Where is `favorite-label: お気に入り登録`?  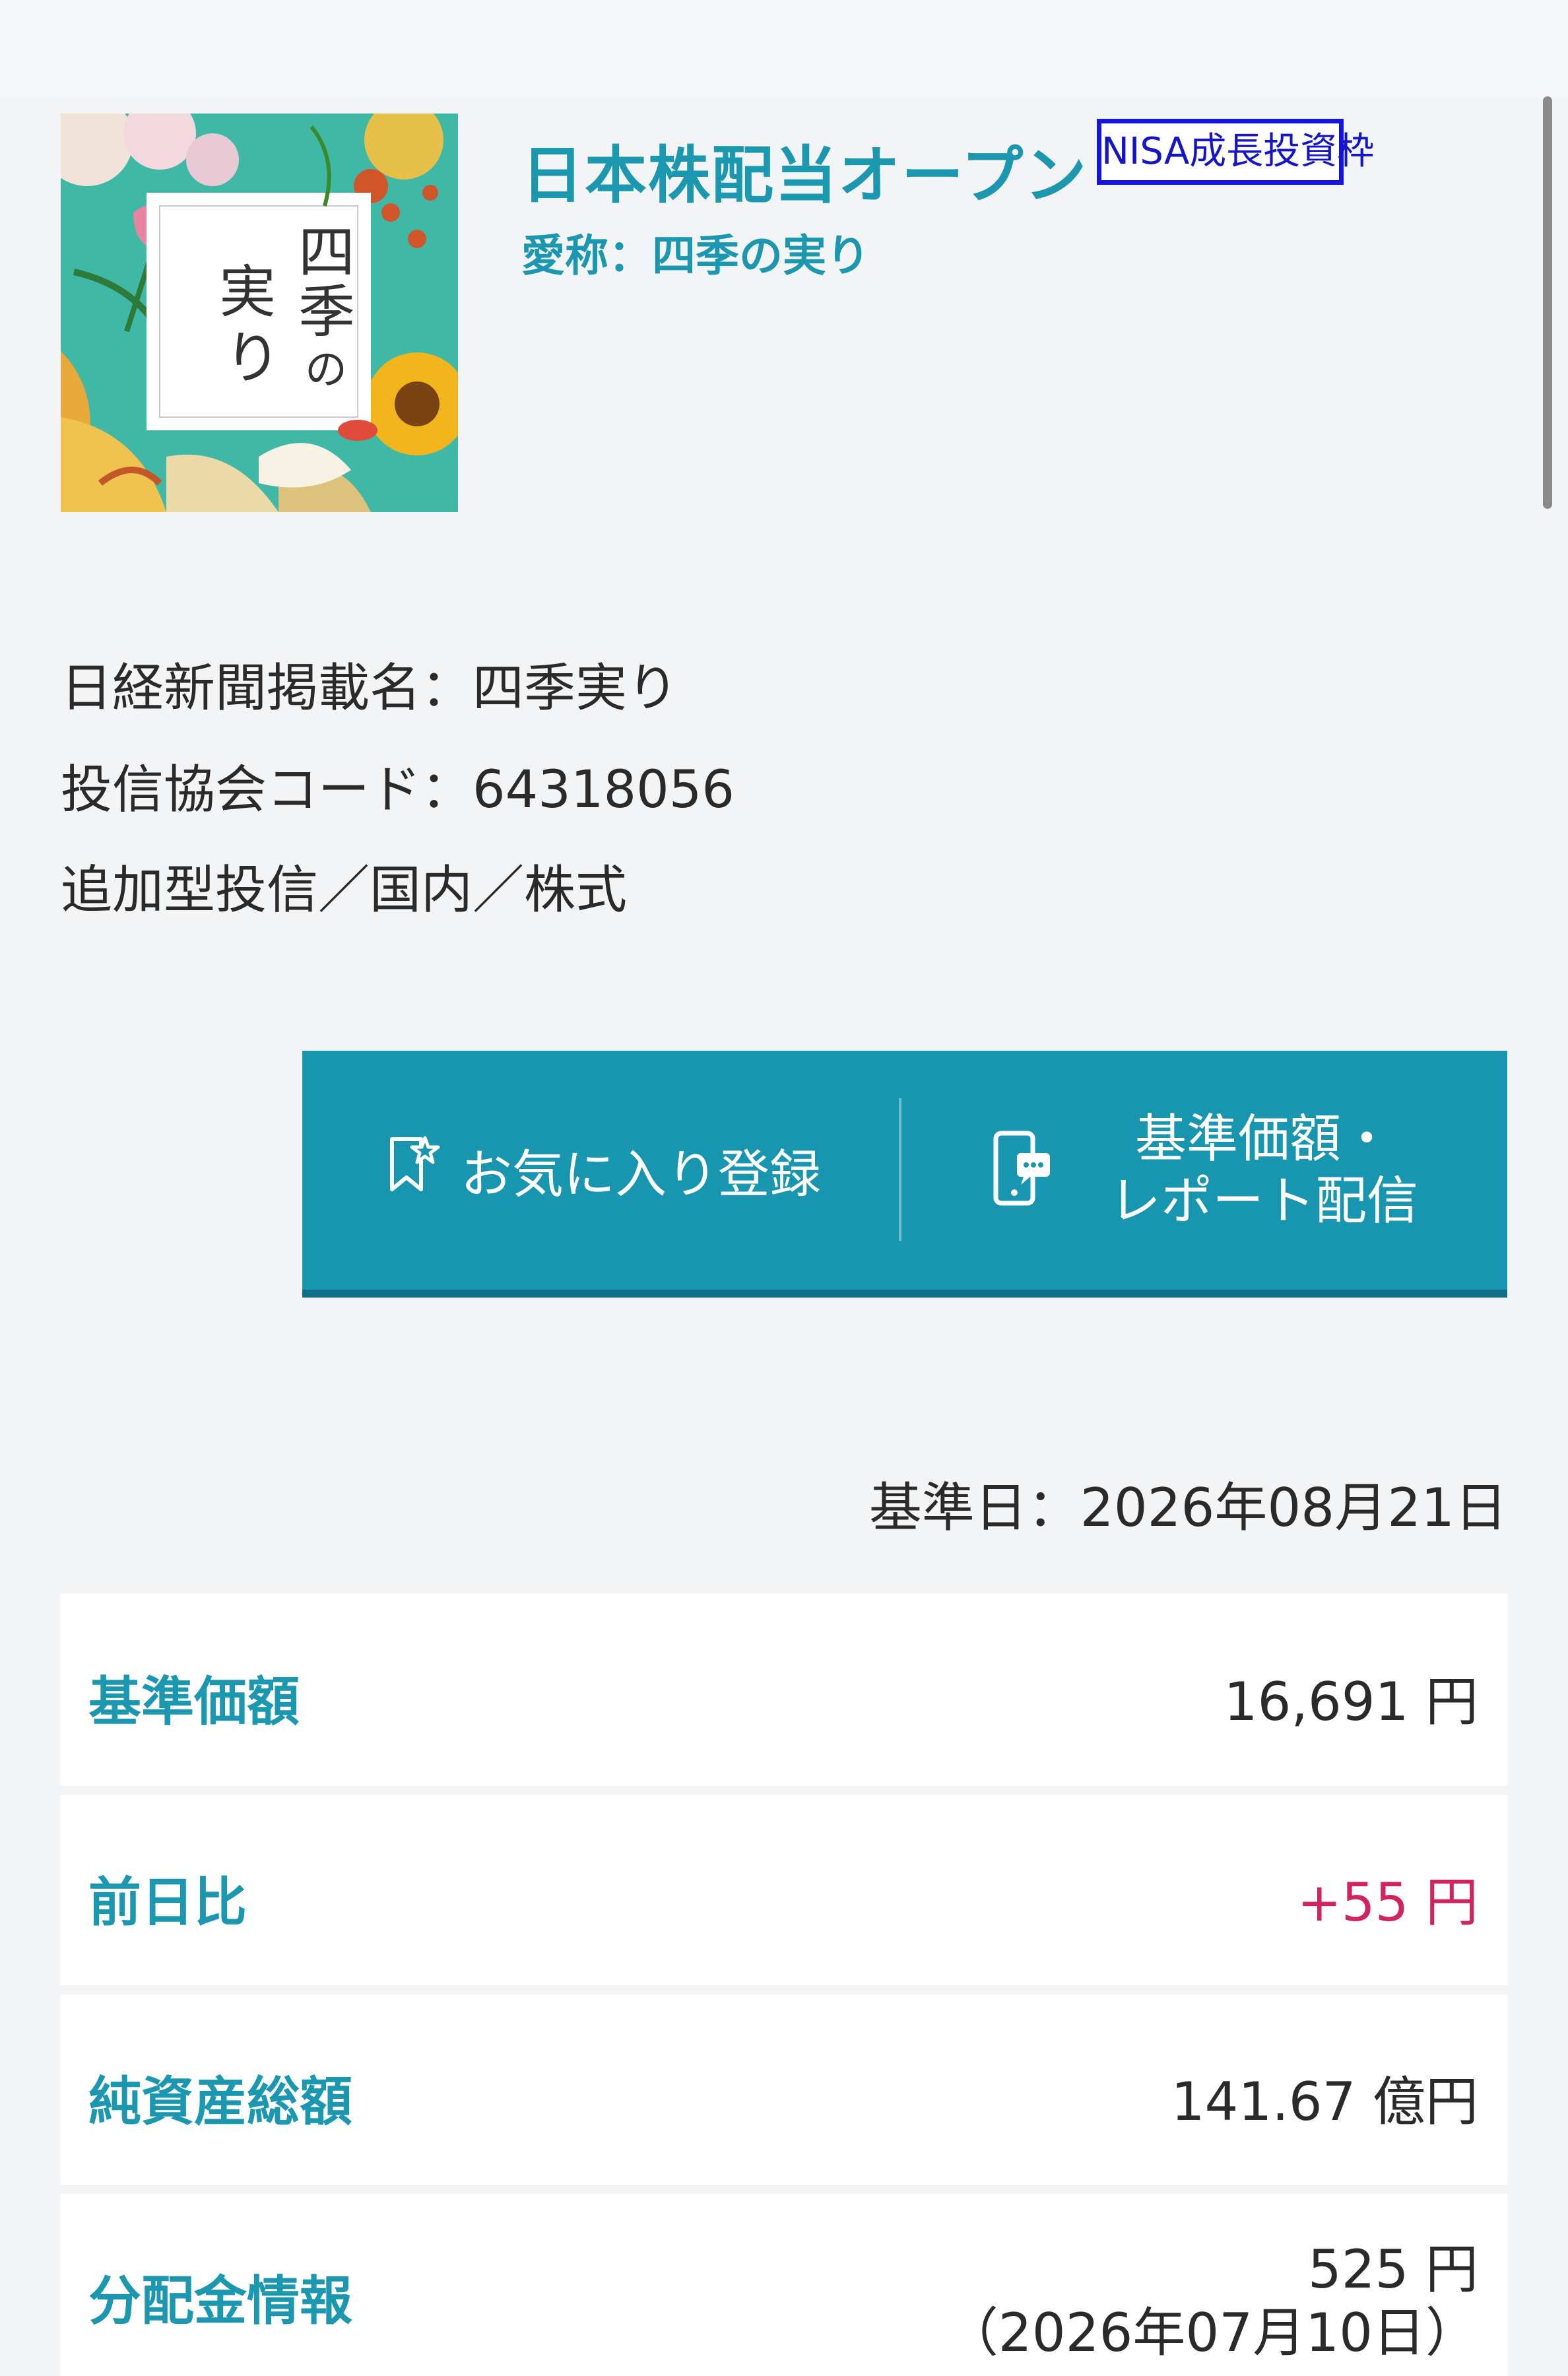
favorite-label: お気に入り登録 is located at coordinates (640, 1174).